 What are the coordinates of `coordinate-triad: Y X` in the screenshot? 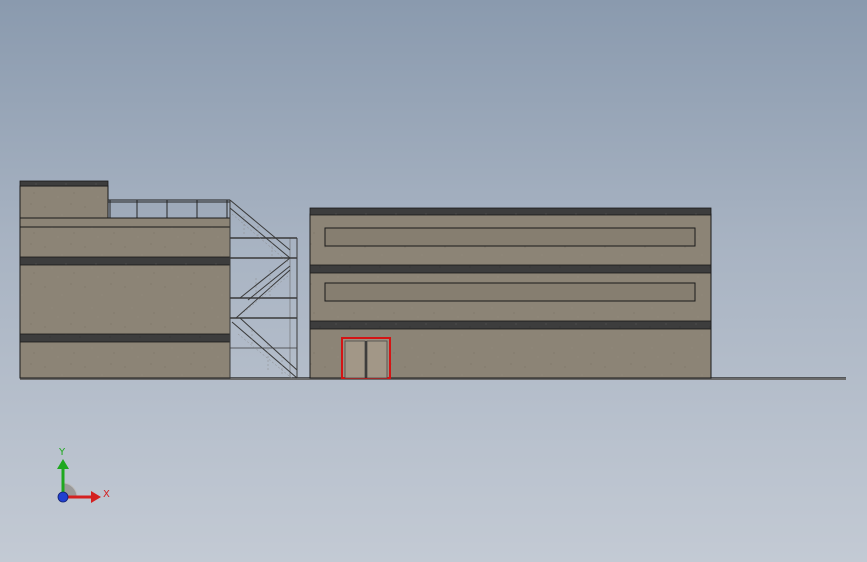 It's located at (83, 475).